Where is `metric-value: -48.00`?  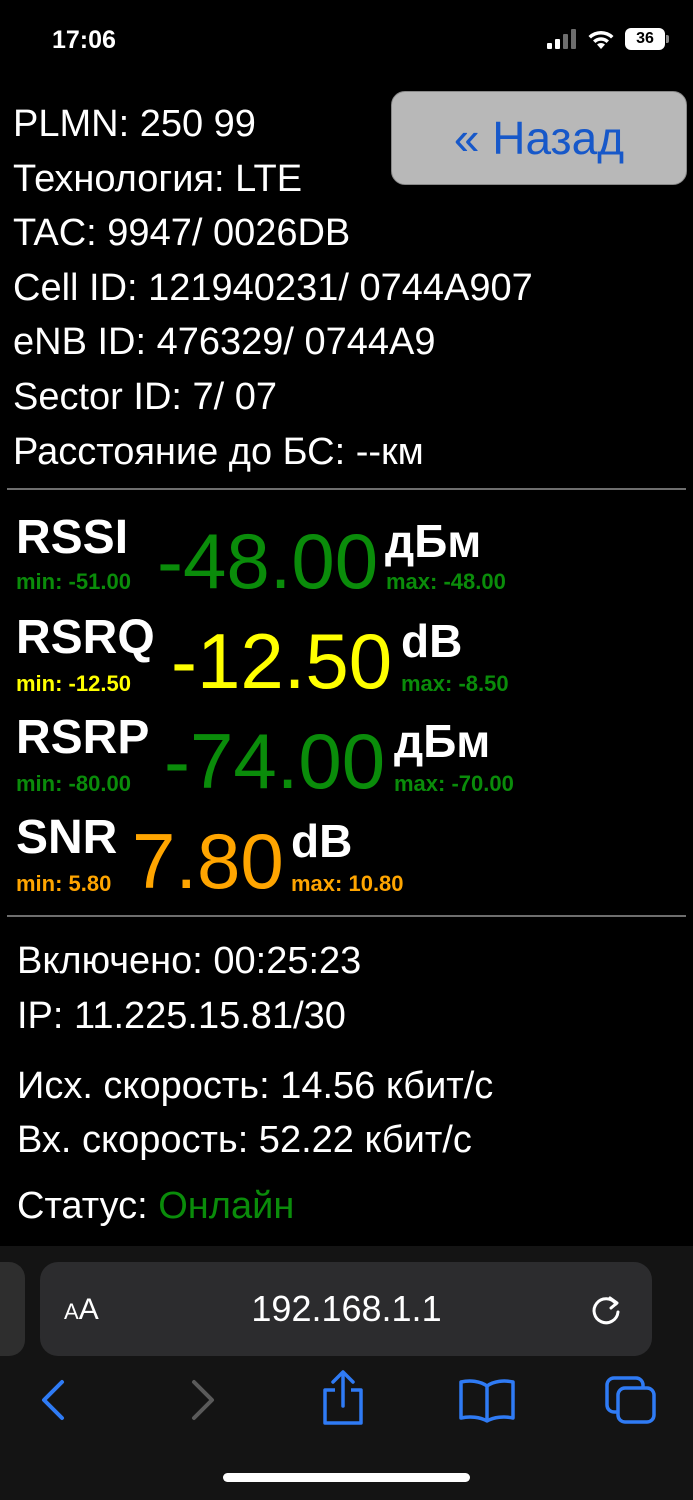
metric-value: -48.00 is located at coordinates (268, 561).